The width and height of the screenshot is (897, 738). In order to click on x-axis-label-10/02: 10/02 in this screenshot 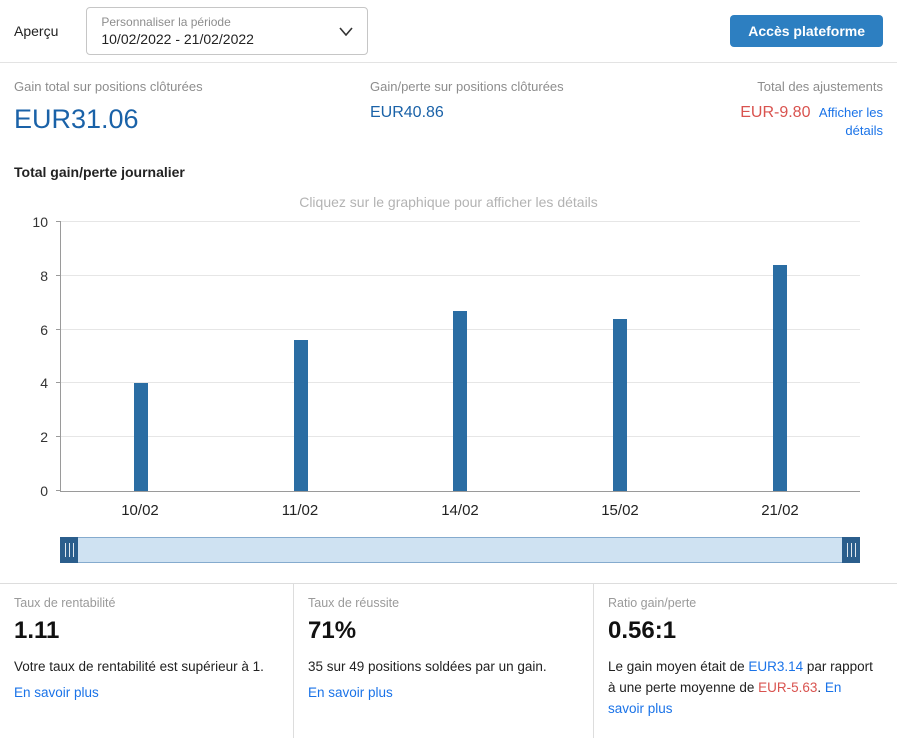, I will do `click(140, 510)`.